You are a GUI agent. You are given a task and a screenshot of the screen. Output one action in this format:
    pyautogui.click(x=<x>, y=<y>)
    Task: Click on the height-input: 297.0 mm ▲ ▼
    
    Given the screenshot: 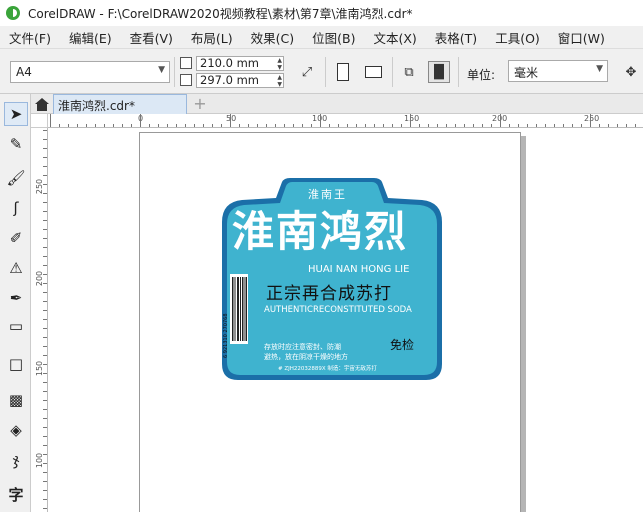 What is the action you would take?
    pyautogui.click(x=240, y=80)
    